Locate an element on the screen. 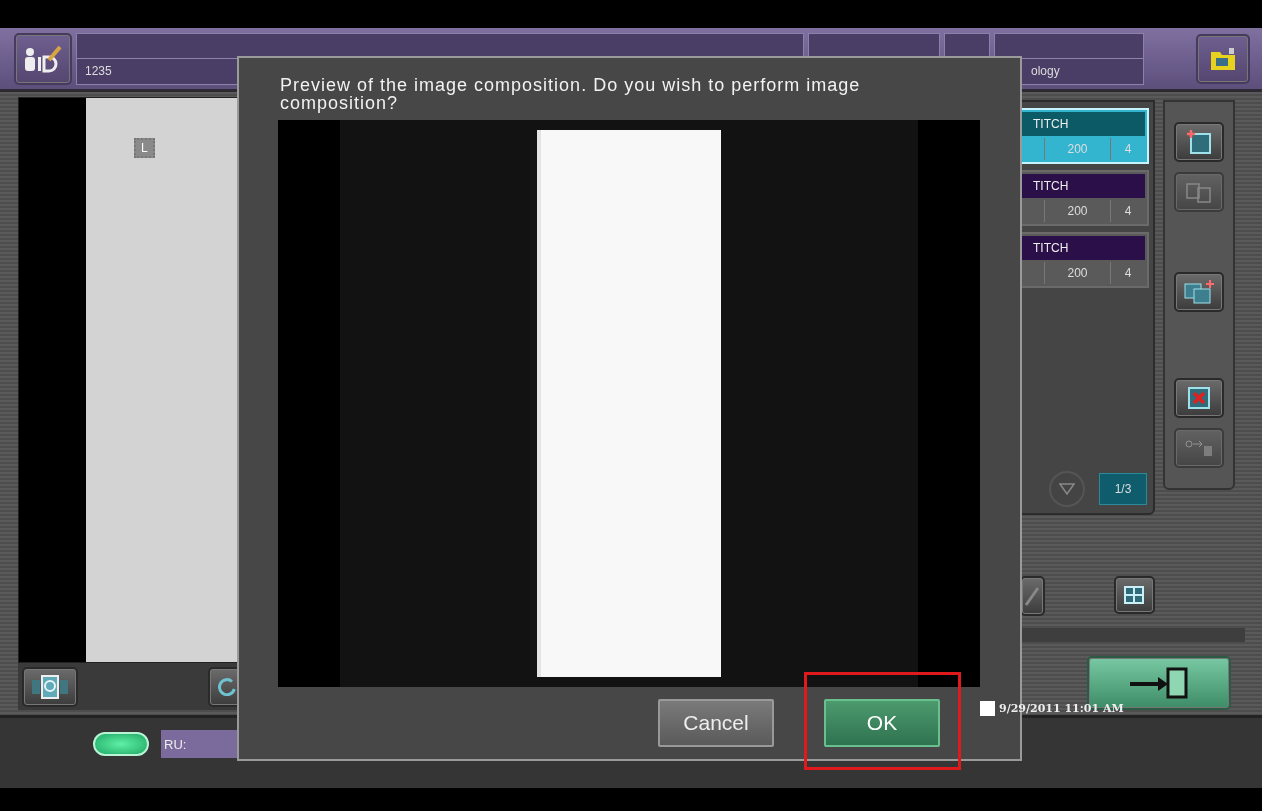  orientation-marker: L is located at coordinates (144, 148).